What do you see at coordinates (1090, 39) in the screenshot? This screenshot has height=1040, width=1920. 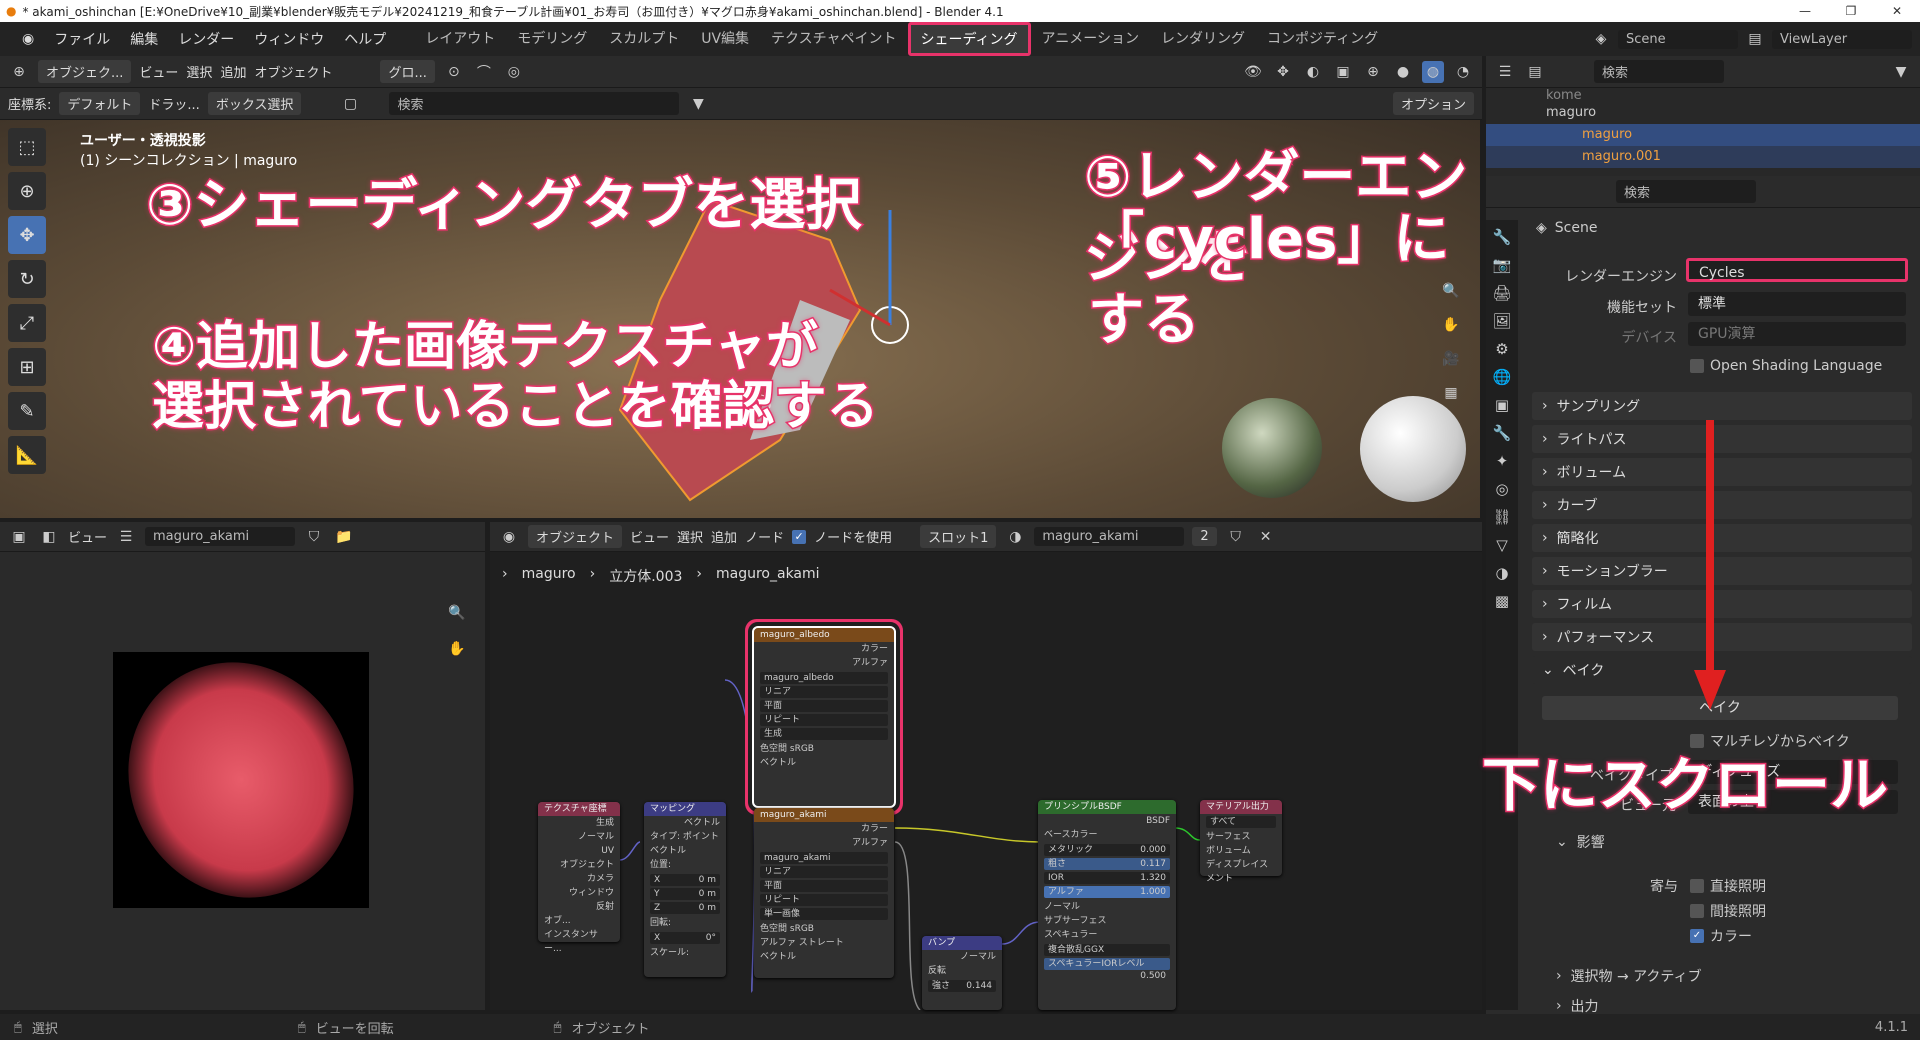 I see `tab-animation: アニメーション` at bounding box center [1090, 39].